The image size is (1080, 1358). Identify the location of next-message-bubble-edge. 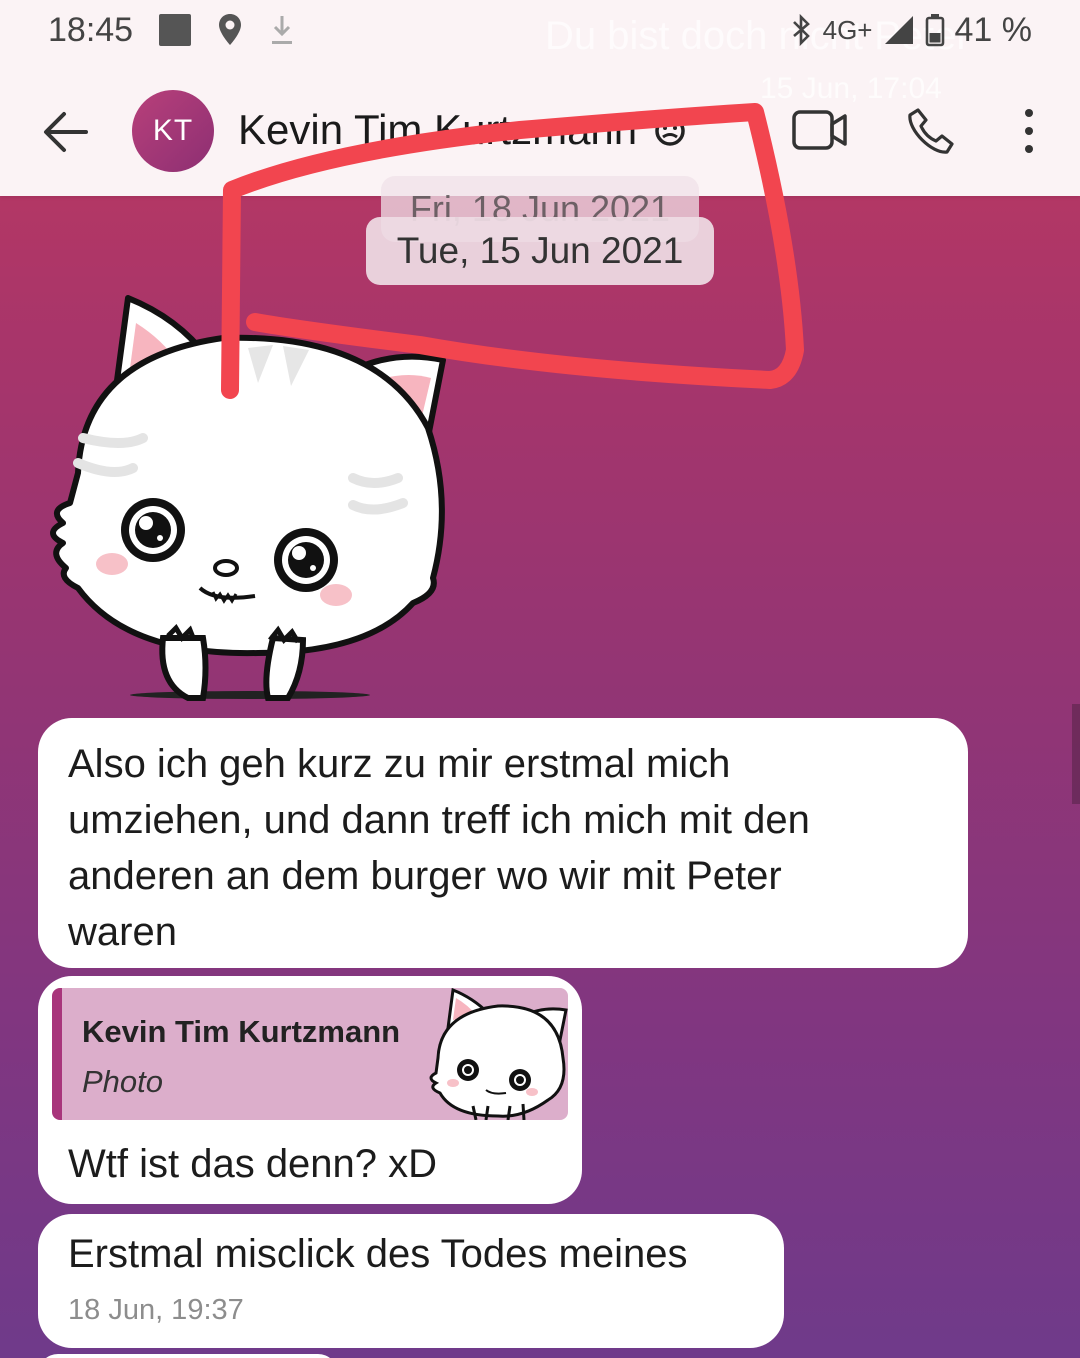
(188, 1356).